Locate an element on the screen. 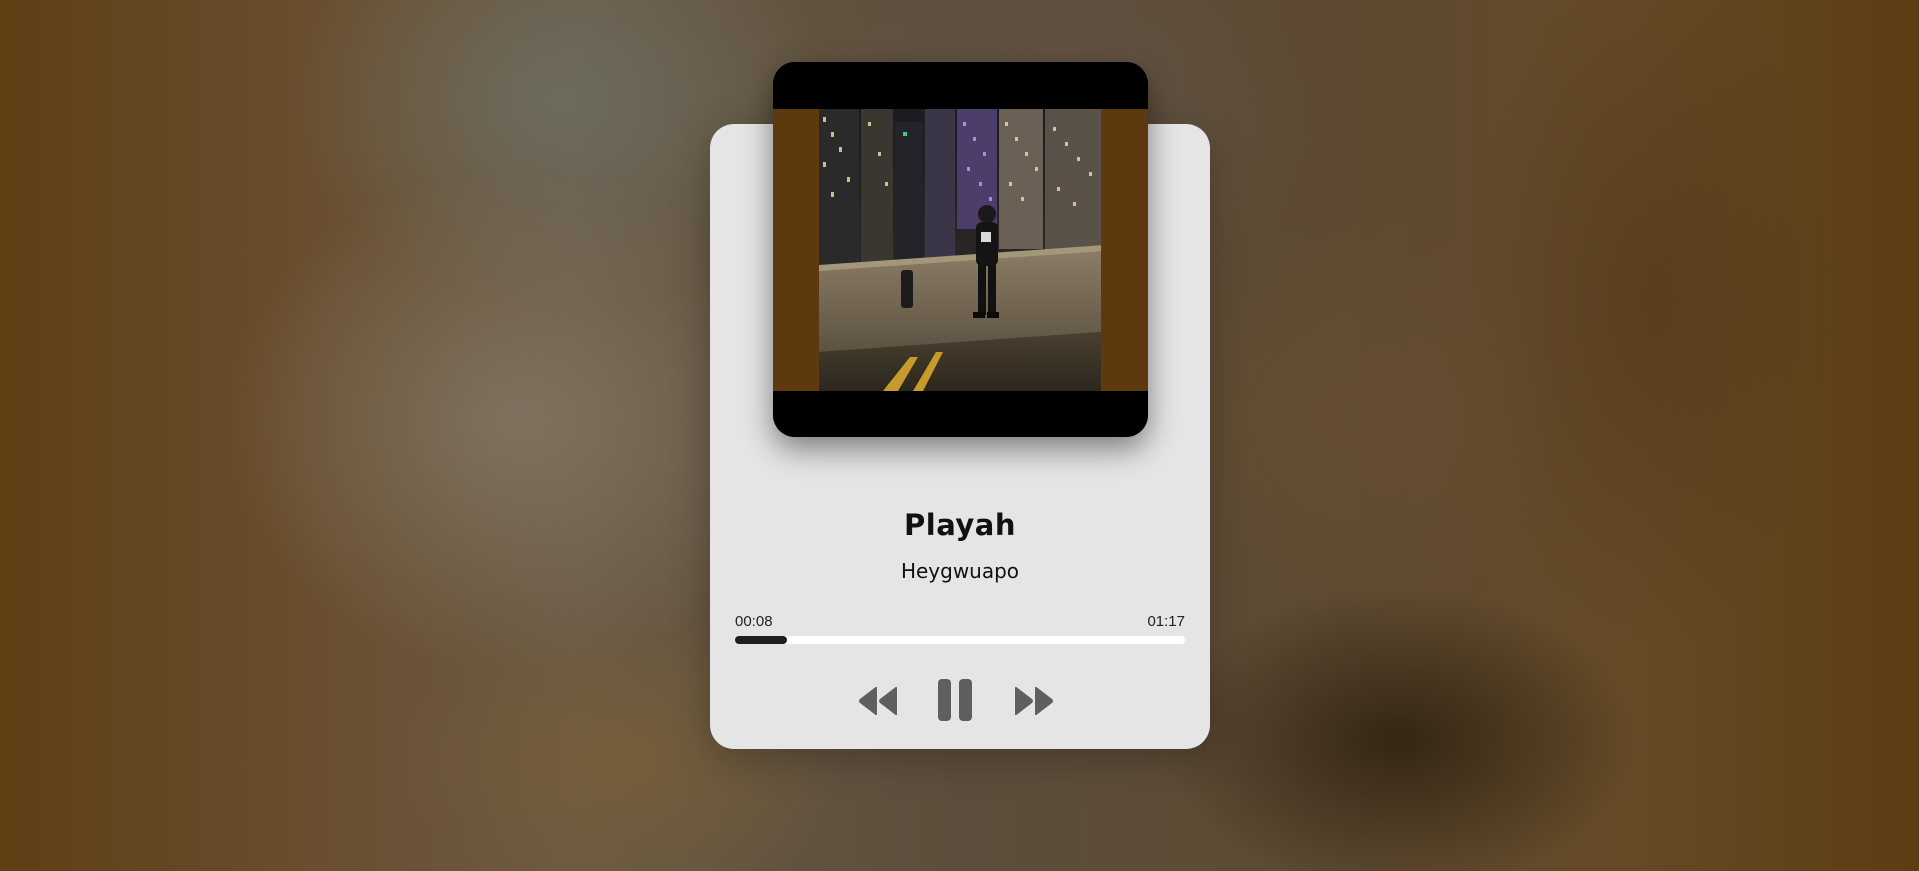  fast-forward-icon is located at coordinates (1034, 701).